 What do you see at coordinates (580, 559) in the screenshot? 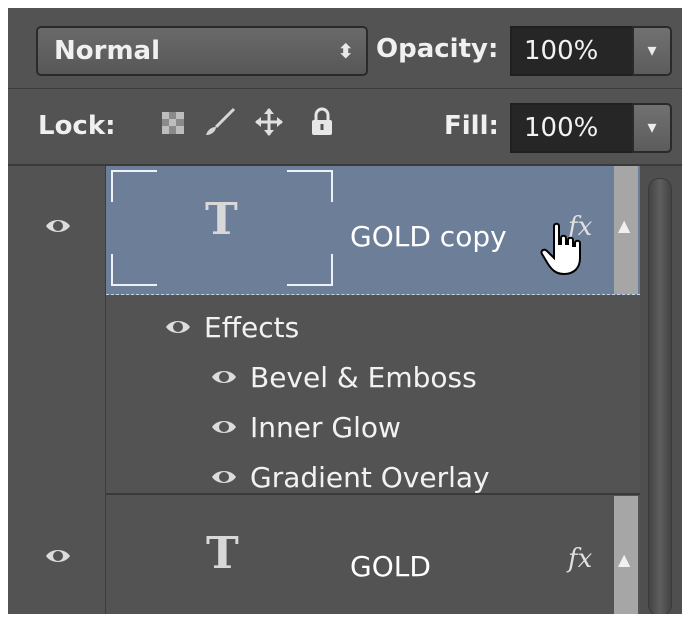
I see `fx-icon: fx` at bounding box center [580, 559].